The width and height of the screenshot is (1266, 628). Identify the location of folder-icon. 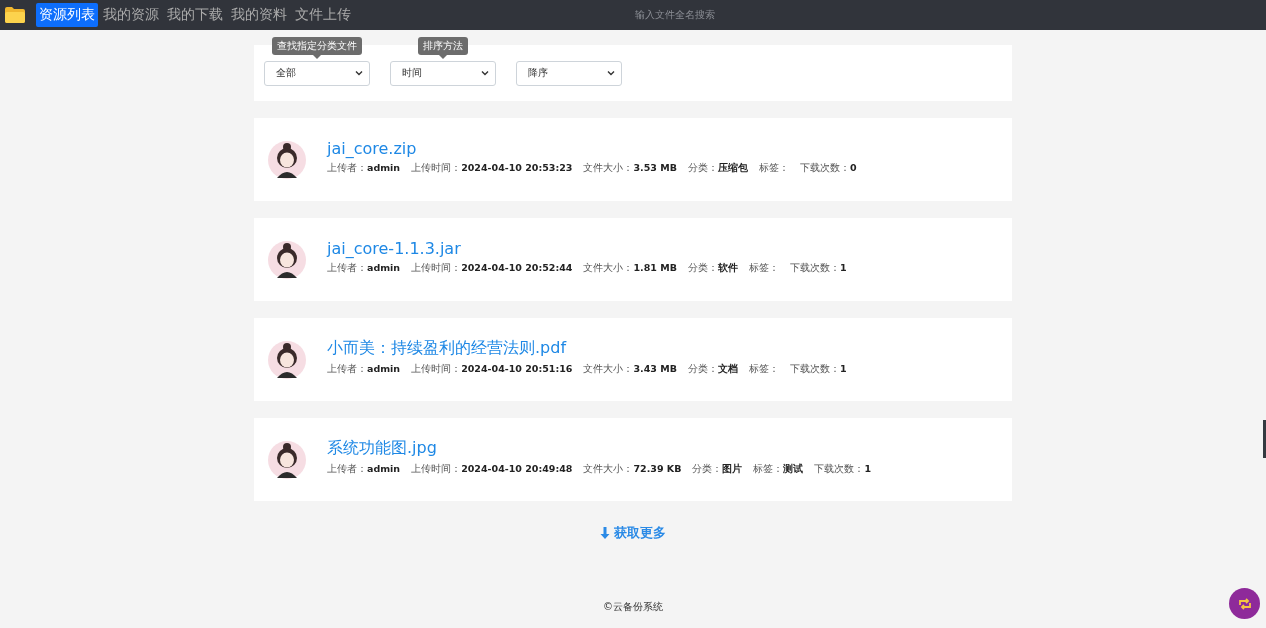
(15, 15).